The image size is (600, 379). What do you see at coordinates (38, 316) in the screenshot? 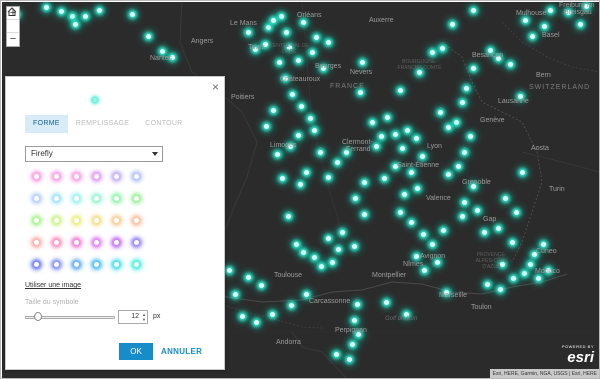
I see `symbol-size-slider-handle` at bounding box center [38, 316].